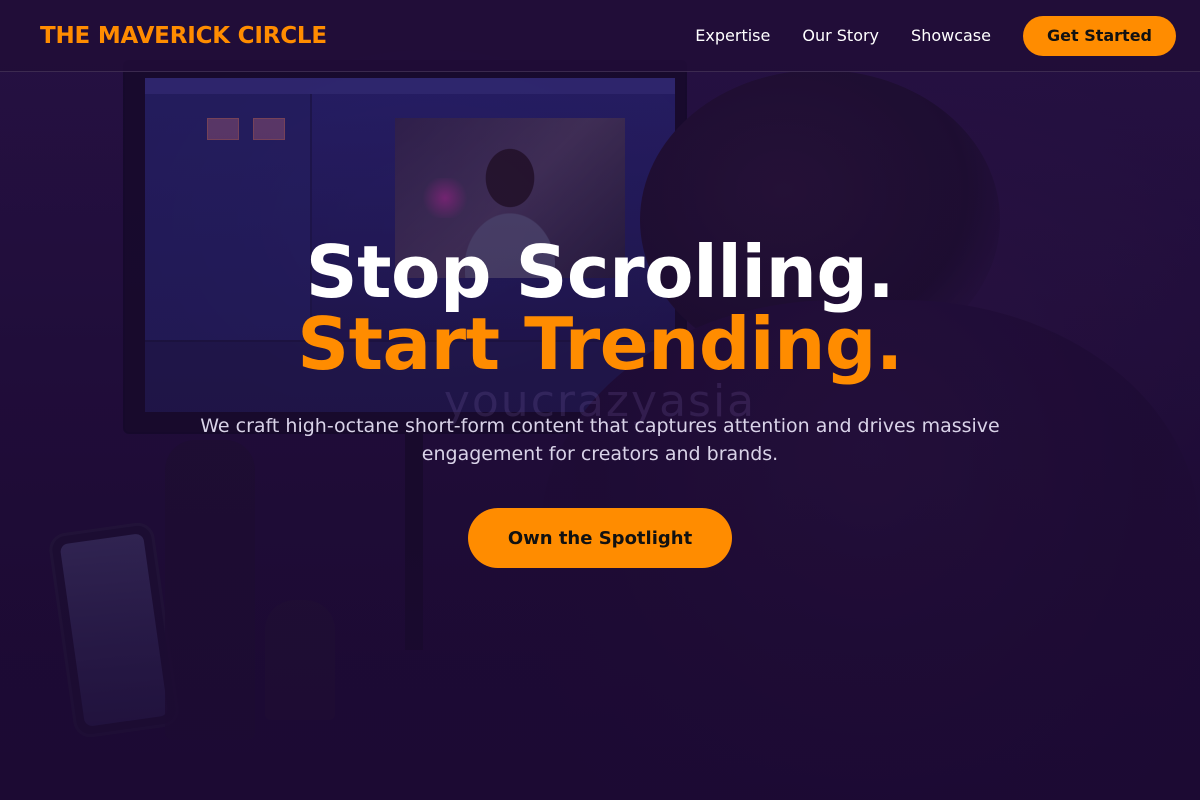  What do you see at coordinates (600, 344) in the screenshot?
I see `hero-headline-line2: Start Trending.` at bounding box center [600, 344].